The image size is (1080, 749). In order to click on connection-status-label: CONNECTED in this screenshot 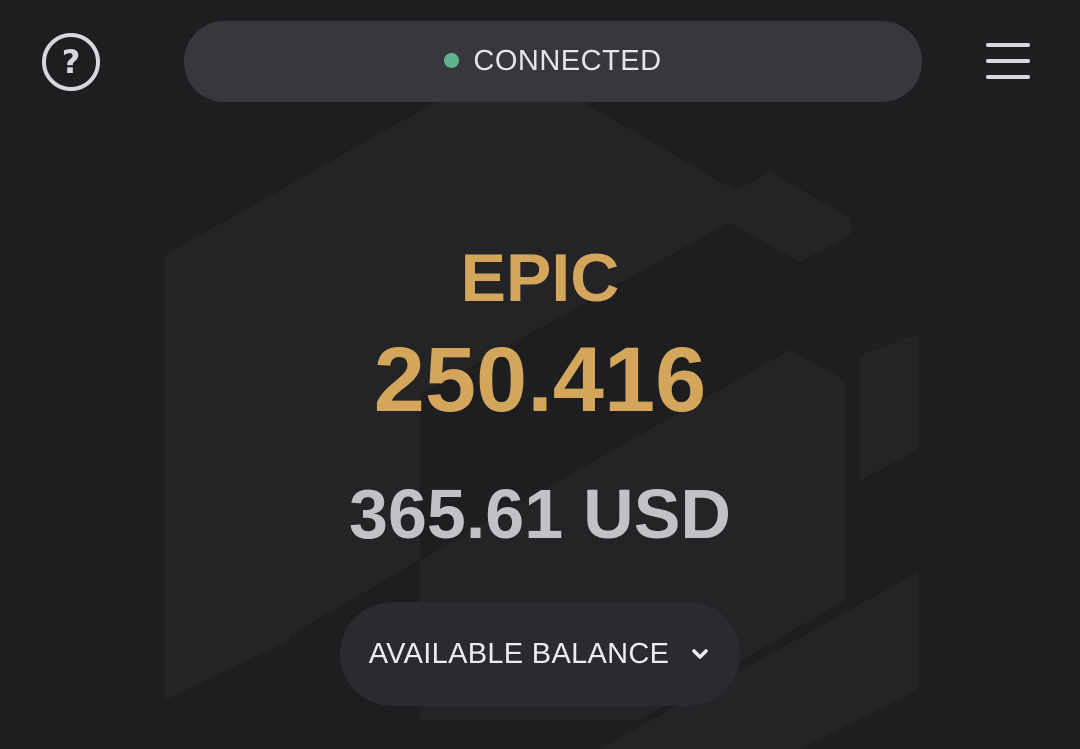, I will do `click(567, 61)`.